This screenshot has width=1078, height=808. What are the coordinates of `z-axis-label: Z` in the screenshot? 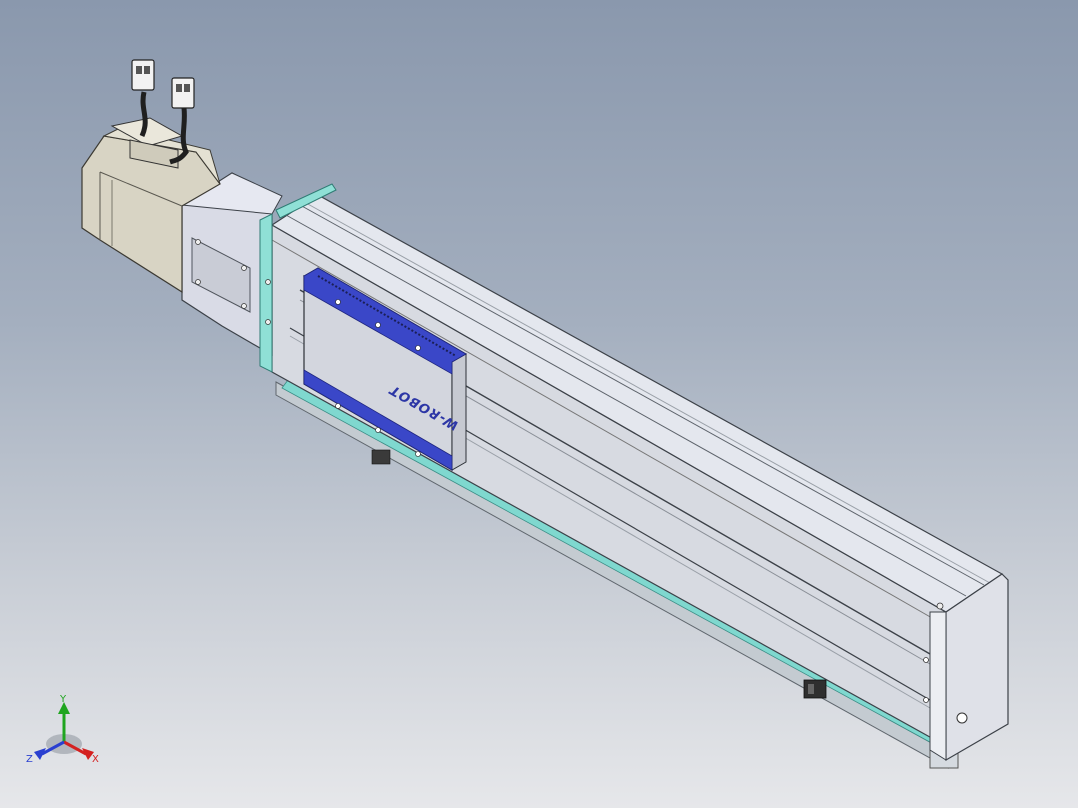 It's located at (29, 759).